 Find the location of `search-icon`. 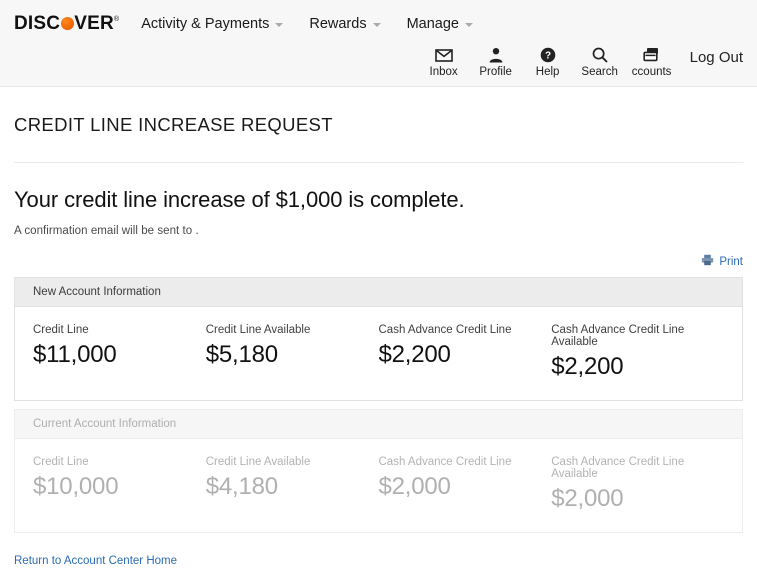

search-icon is located at coordinates (600, 55).